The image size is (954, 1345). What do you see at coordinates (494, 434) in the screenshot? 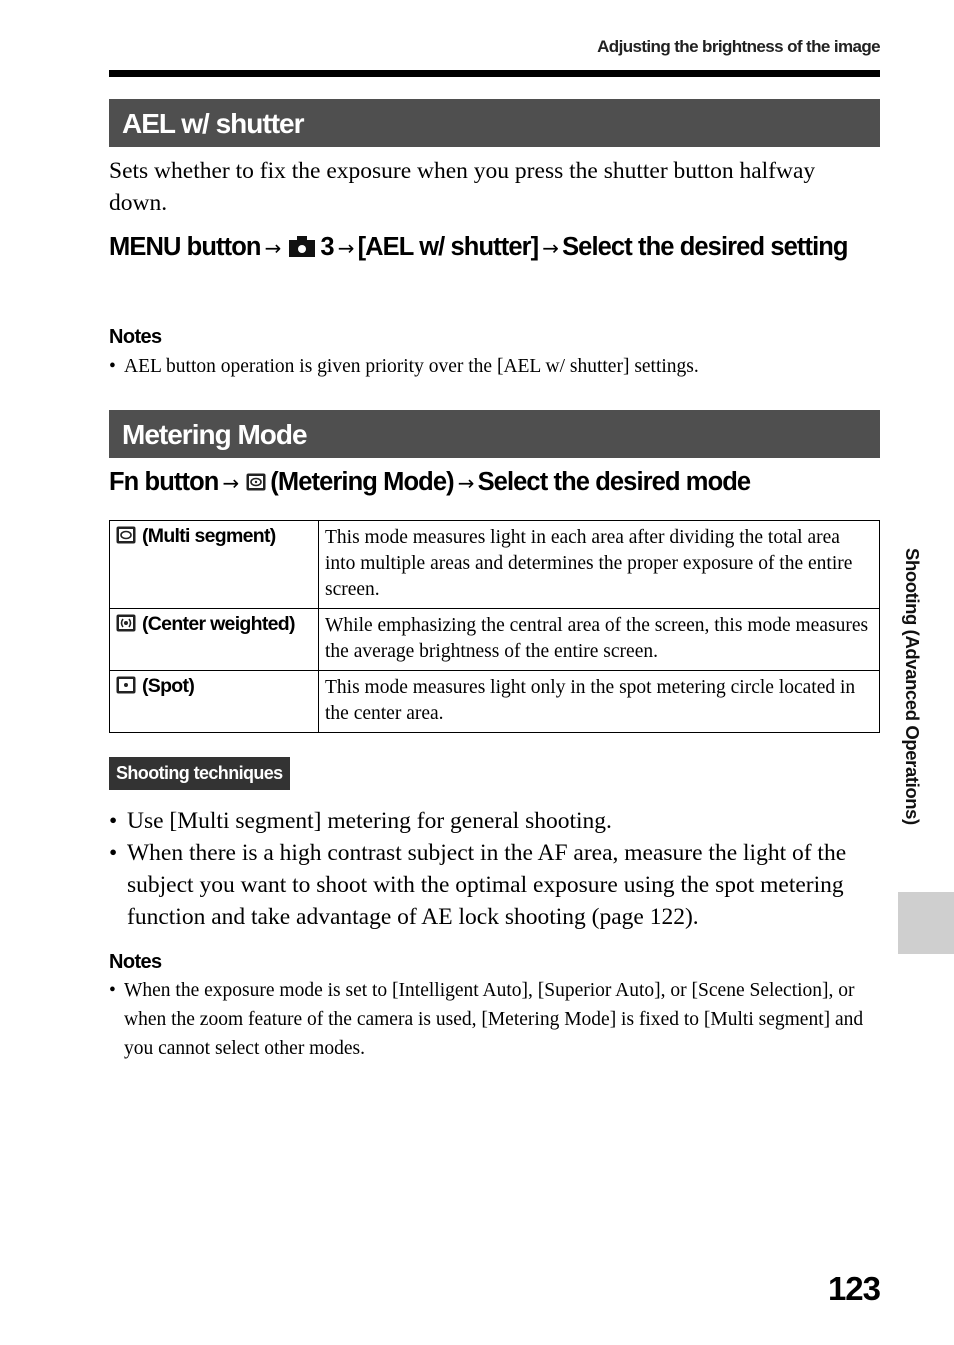
I see `section-header-metering: Metering Mode` at bounding box center [494, 434].